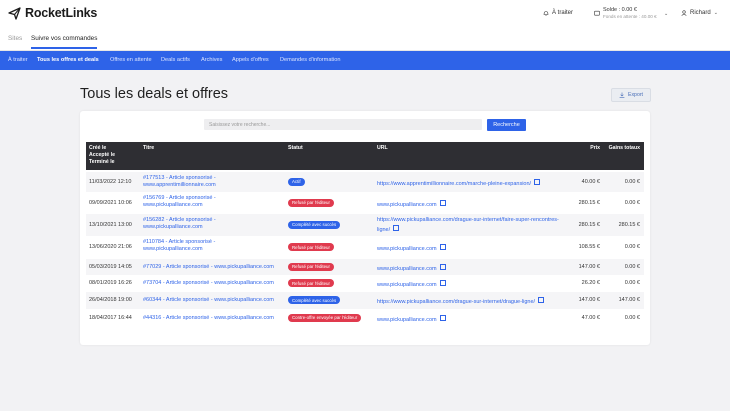 The height and width of the screenshot is (411, 730). I want to click on download-icon, so click(622, 95).